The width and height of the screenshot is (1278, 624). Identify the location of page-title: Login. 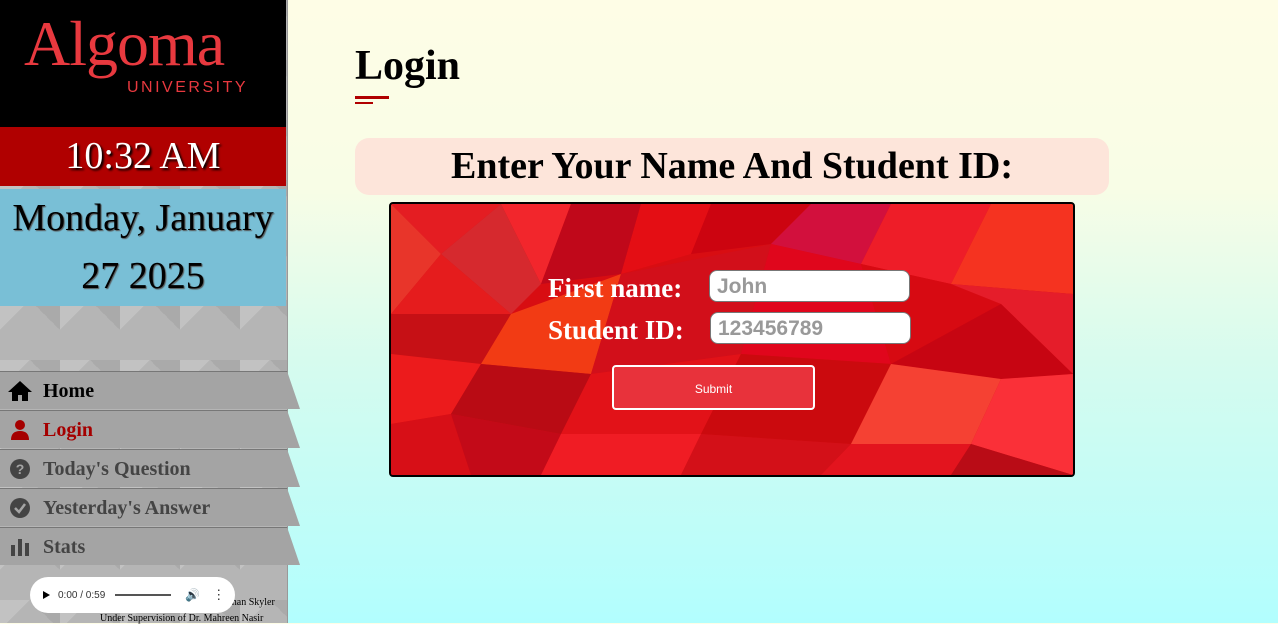
(408, 66).